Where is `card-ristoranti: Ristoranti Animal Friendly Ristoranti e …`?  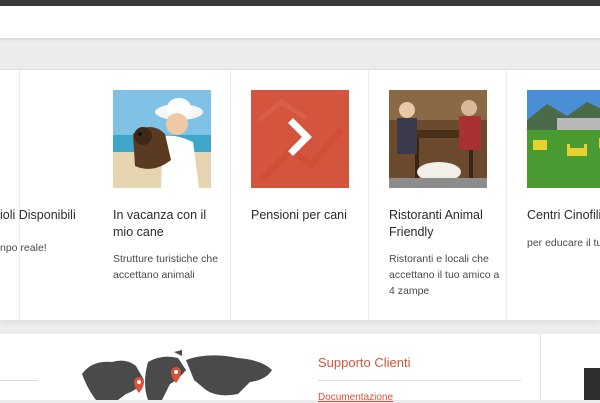 card-ristoranti: Ristoranti Animal Friendly Ristoranti e … is located at coordinates (438, 195).